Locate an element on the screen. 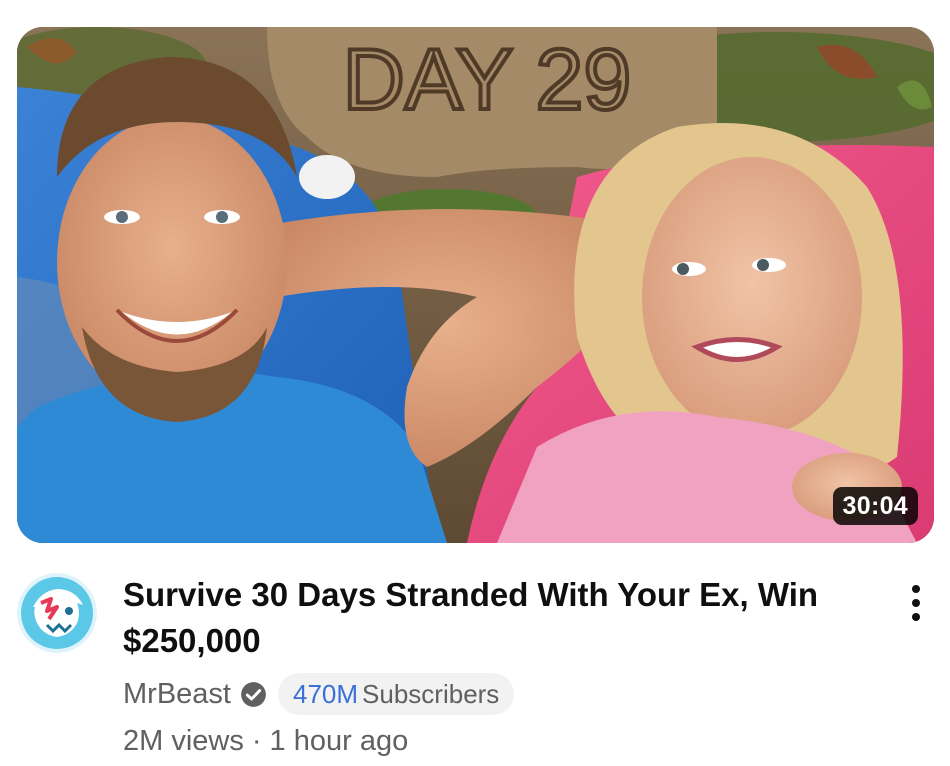  subscriber-count-pill: 470M Subscribers is located at coordinates (396, 694).